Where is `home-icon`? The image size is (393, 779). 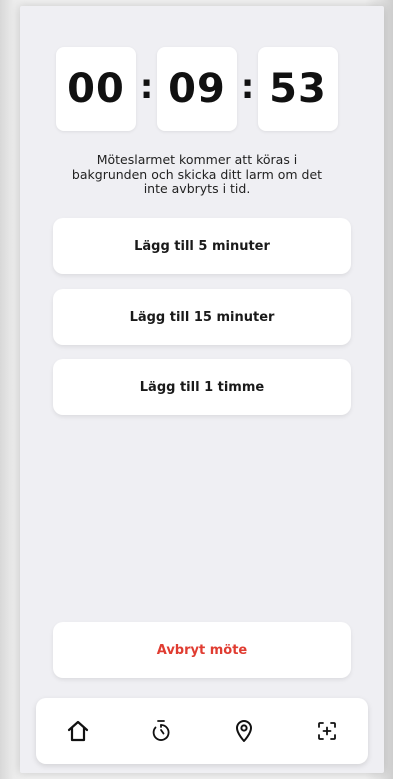
home-icon is located at coordinates (77, 731).